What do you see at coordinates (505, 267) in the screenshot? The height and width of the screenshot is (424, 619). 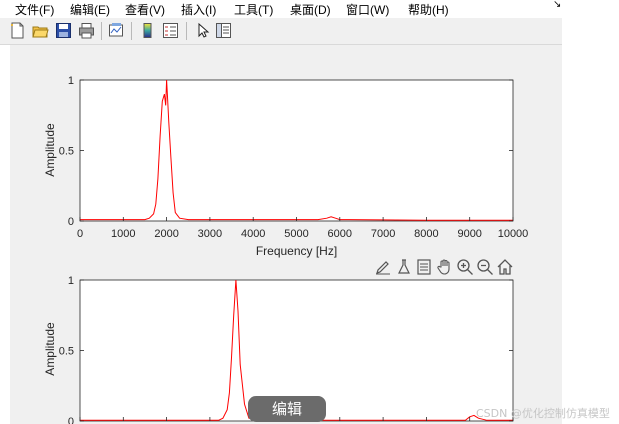 I see `home-icon` at bounding box center [505, 267].